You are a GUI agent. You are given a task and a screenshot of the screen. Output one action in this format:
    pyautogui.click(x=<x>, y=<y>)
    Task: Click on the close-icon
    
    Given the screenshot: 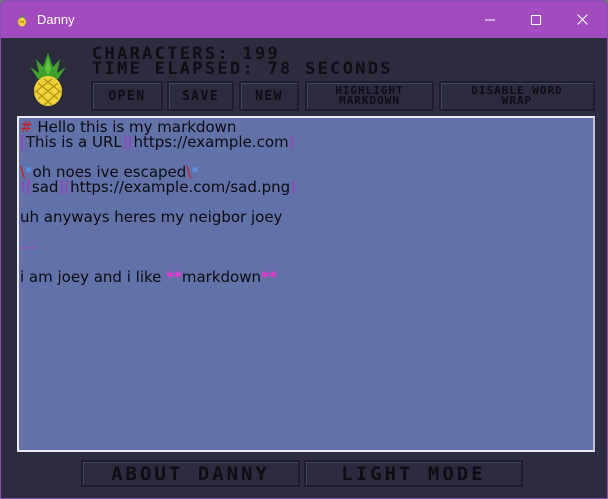 What is the action you would take?
    pyautogui.click(x=582, y=19)
    